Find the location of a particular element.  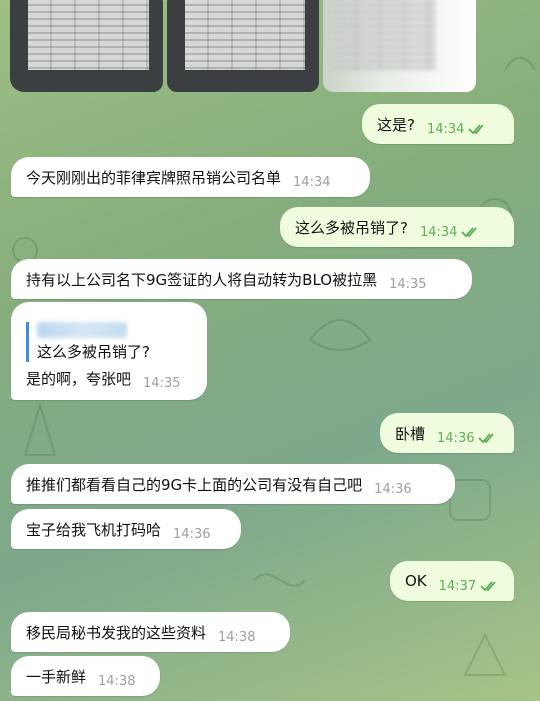

outgoing-message: 这是? 14:34 is located at coordinates (438, 124).